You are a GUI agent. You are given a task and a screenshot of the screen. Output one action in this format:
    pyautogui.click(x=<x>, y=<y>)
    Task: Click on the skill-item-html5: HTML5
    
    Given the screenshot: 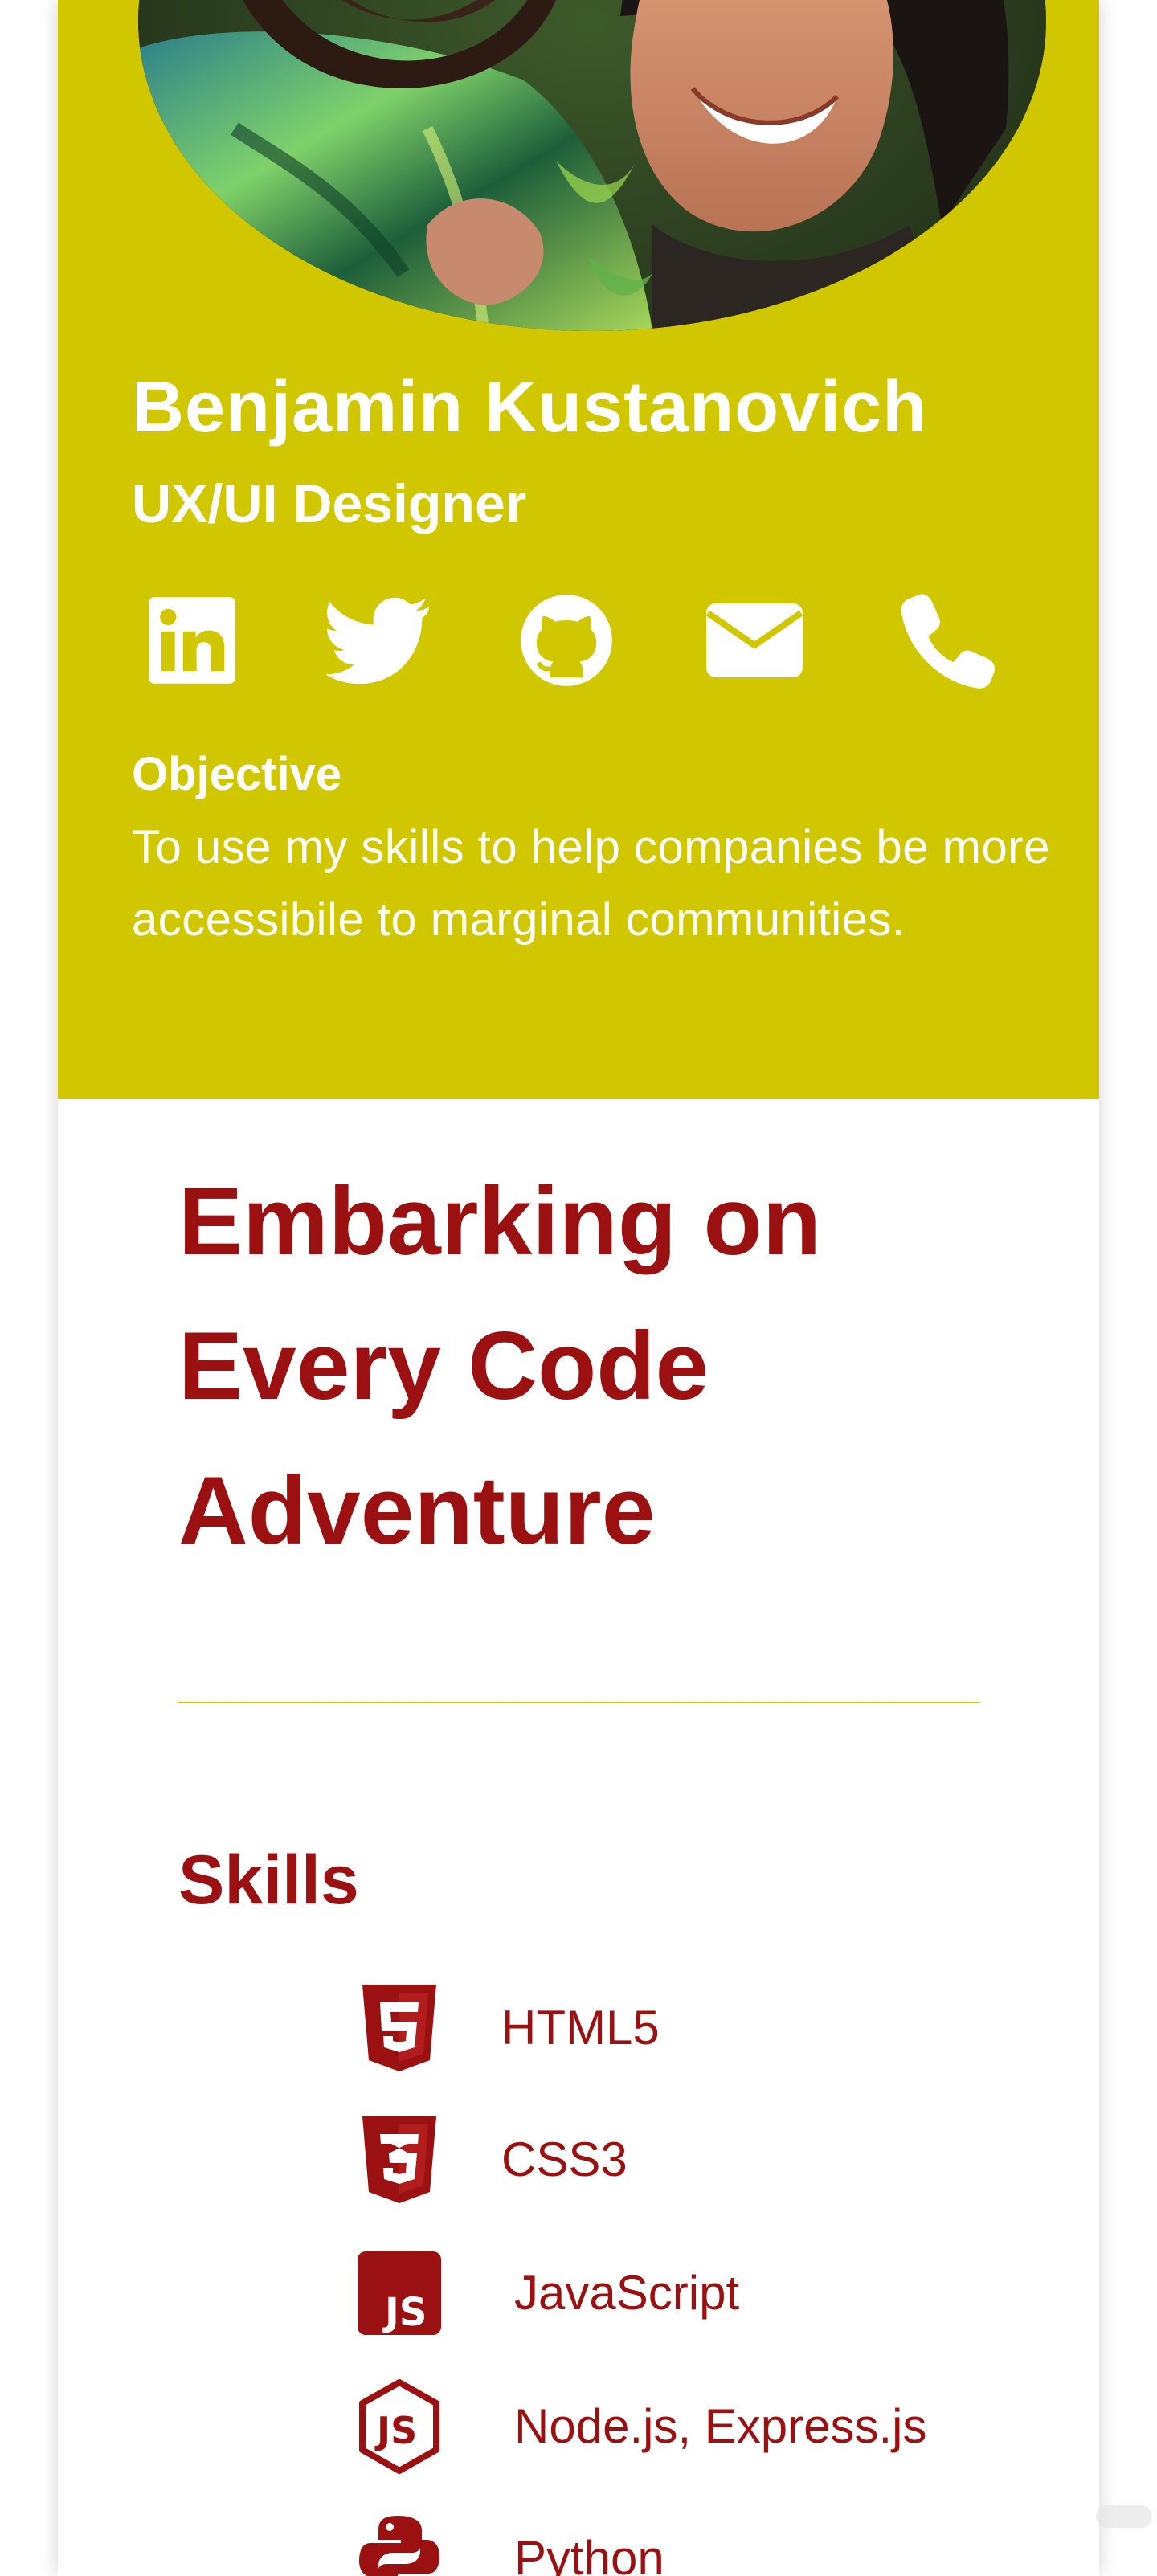 What is the action you would take?
    pyautogui.click(x=620, y=2028)
    